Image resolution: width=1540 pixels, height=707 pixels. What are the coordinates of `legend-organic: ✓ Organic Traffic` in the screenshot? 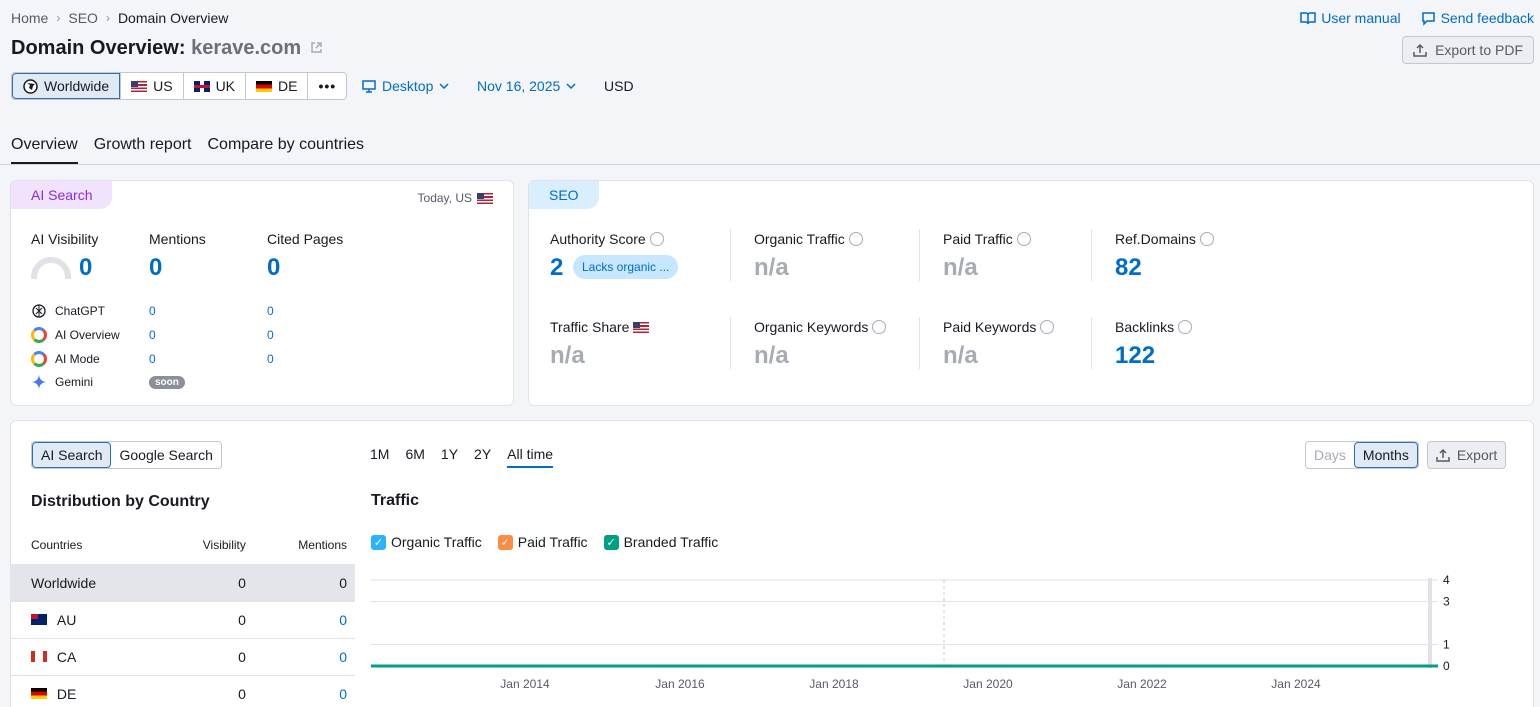 It's located at (426, 542).